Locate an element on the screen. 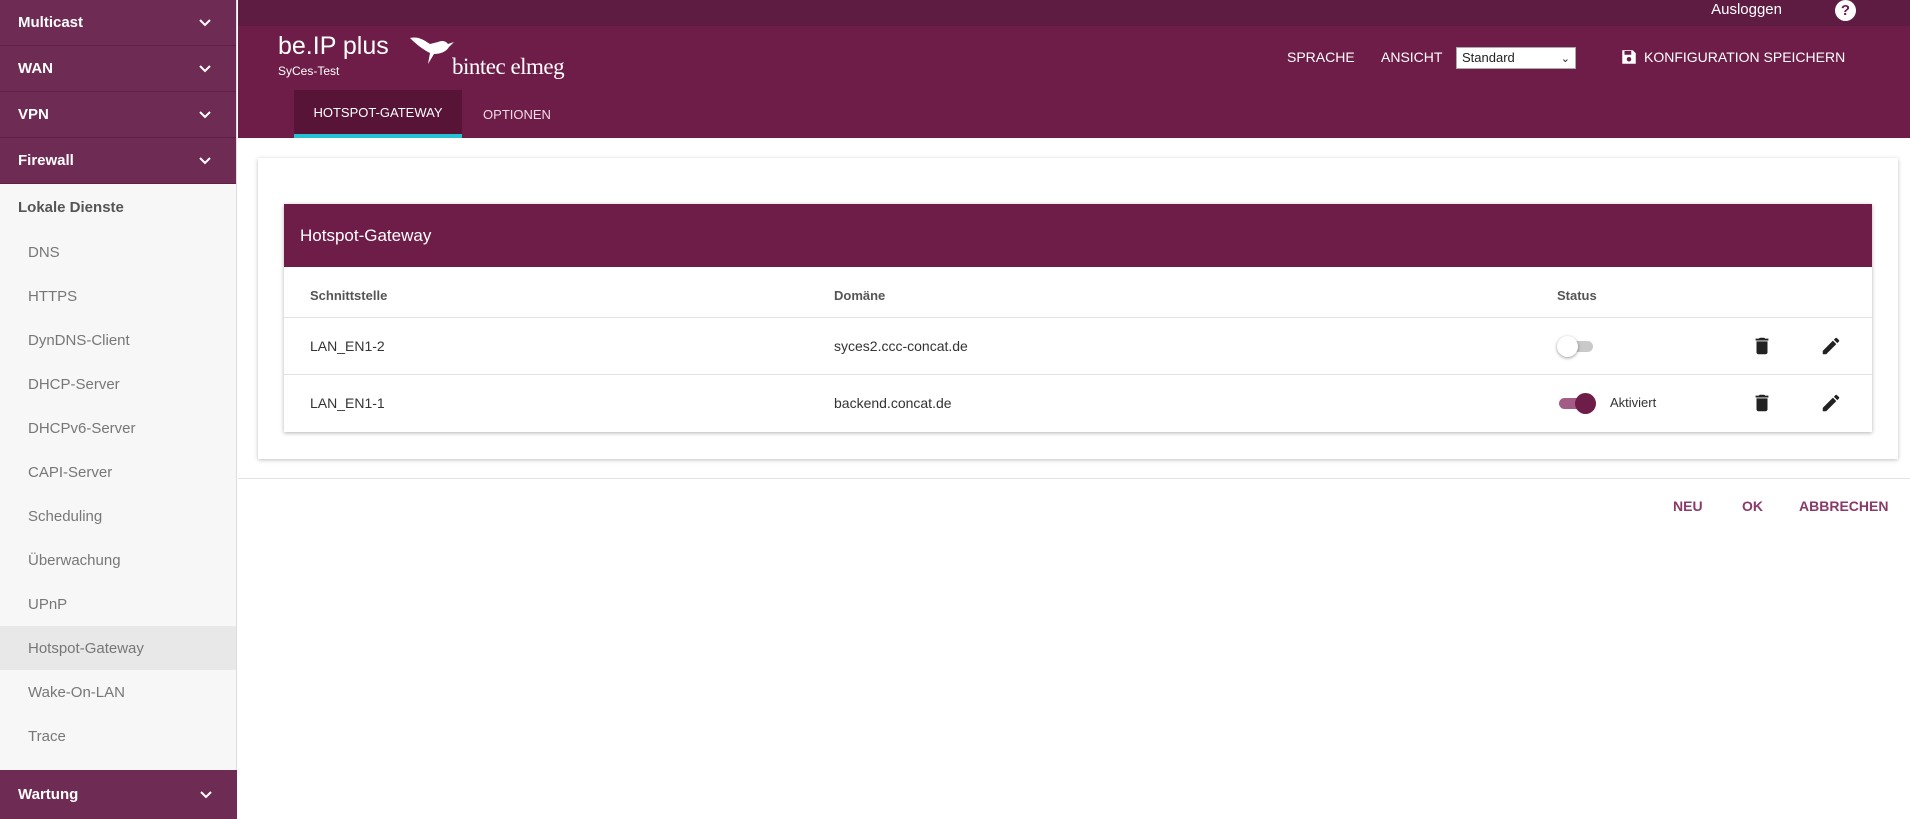 The height and width of the screenshot is (819, 1910). brand-logo: bintec elmeg is located at coordinates (486, 55).